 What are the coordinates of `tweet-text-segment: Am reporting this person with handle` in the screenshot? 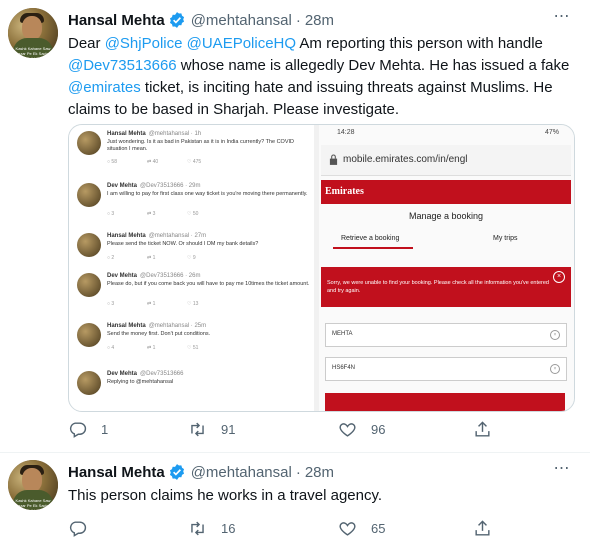 It's located at (419, 43).